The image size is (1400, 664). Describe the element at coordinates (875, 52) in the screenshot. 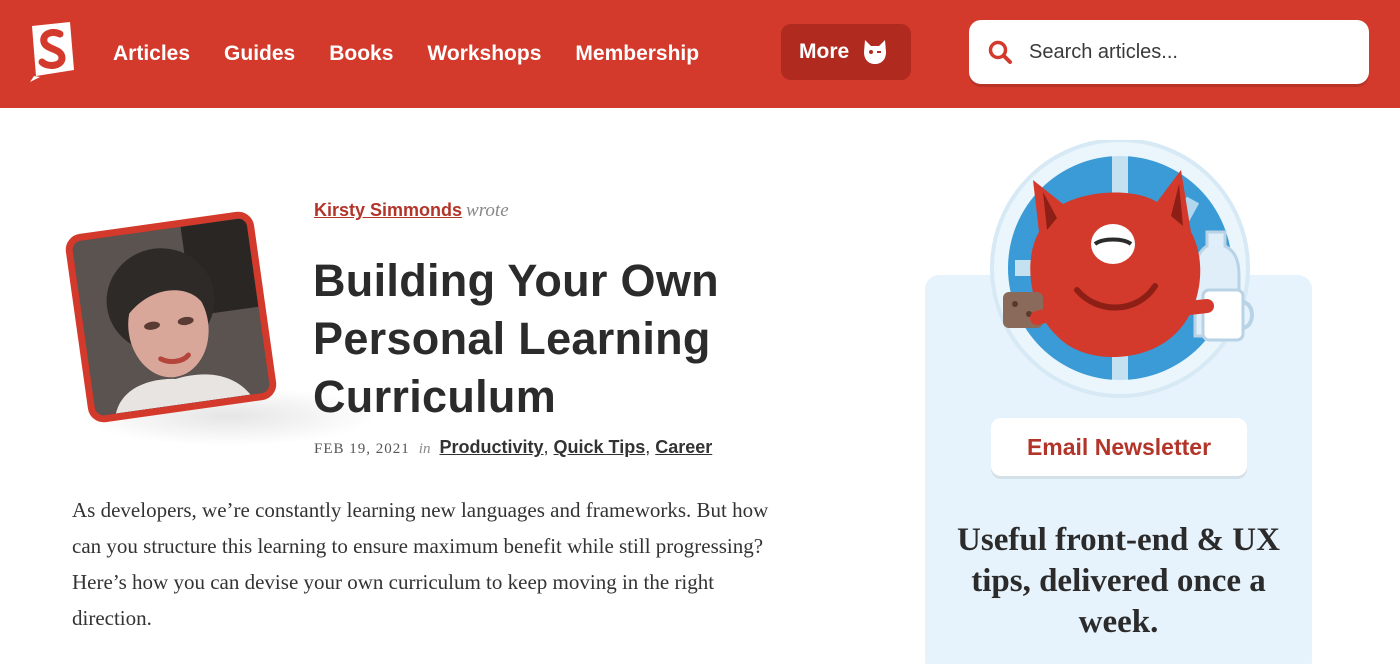

I see `cat-icon` at that location.